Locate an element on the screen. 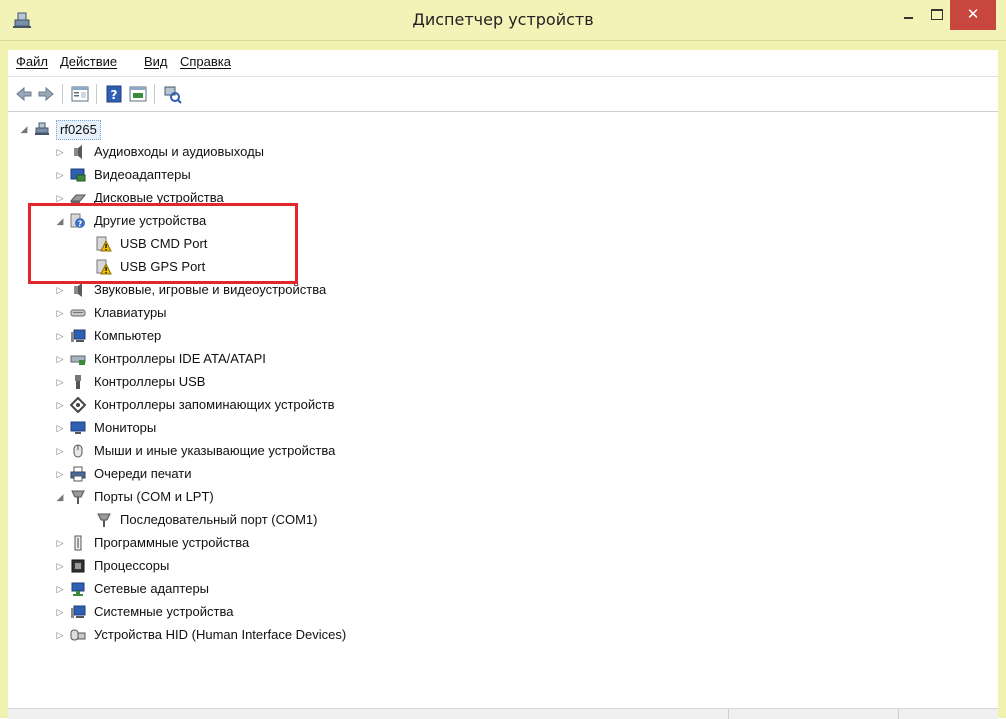 This screenshot has width=1006, height=719. monitor-icon is located at coordinates (78, 427).